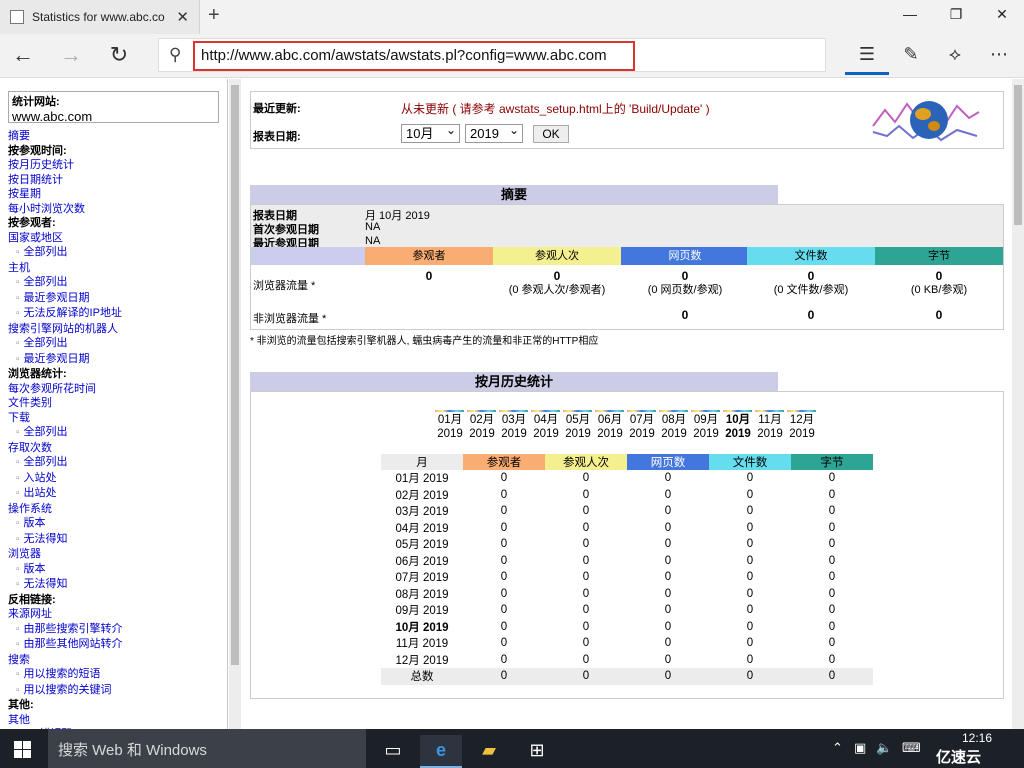 This screenshot has width=1024, height=768. Describe the element at coordinates (71, 55) in the screenshot. I see `forward-icon: →` at that location.